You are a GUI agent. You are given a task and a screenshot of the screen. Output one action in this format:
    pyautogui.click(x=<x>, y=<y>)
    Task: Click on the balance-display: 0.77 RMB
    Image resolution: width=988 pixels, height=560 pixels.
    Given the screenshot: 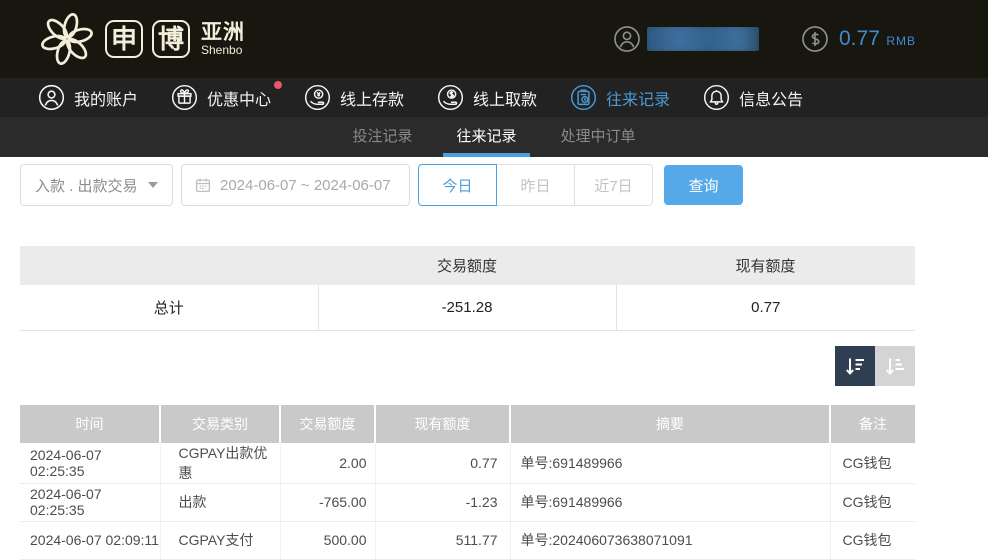 What is the action you would take?
    pyautogui.click(x=858, y=39)
    